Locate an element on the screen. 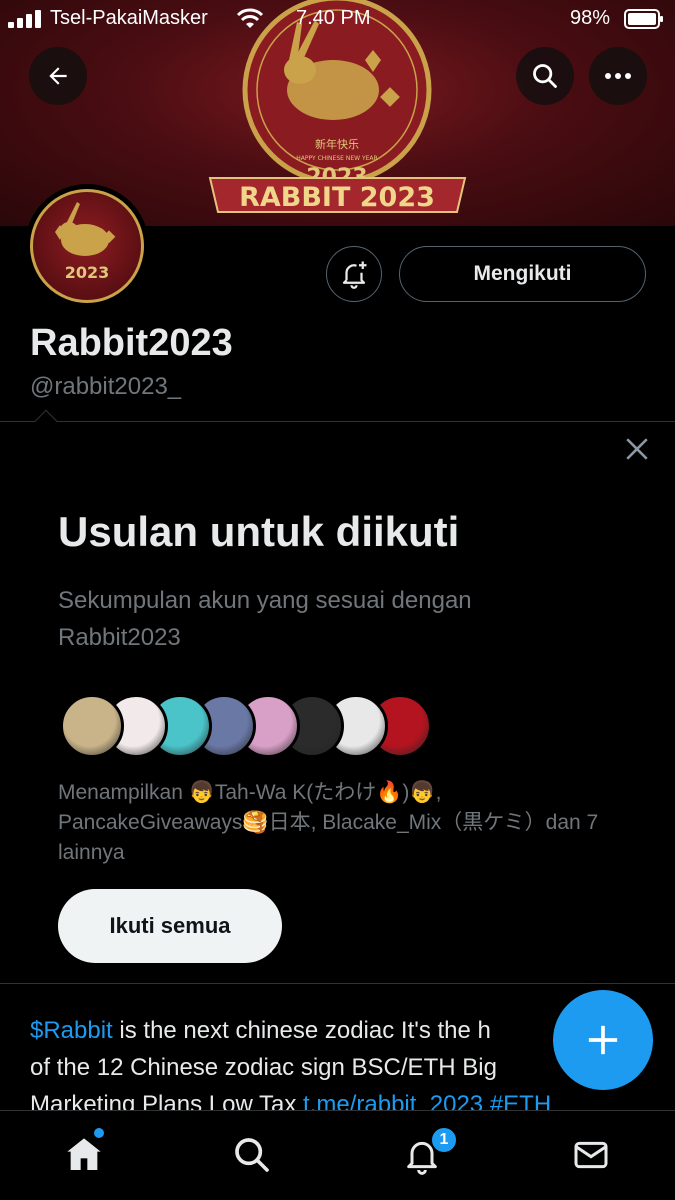 This screenshot has height=1200, width=675. suggest-title: Usulan untuk diikuti is located at coordinates (259, 531).